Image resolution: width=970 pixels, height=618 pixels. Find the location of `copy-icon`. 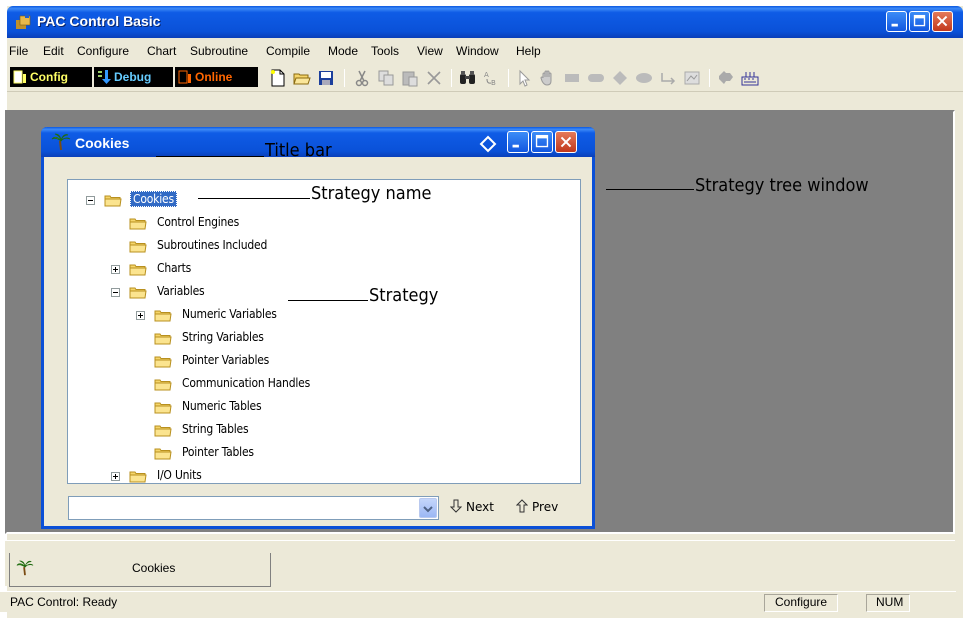

copy-icon is located at coordinates (386, 78).